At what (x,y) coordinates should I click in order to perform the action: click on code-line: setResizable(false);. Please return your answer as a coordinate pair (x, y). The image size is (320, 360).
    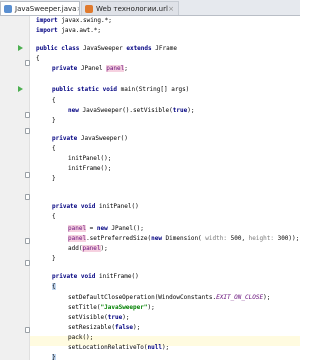
    Looking at the image, I should click on (104, 327).